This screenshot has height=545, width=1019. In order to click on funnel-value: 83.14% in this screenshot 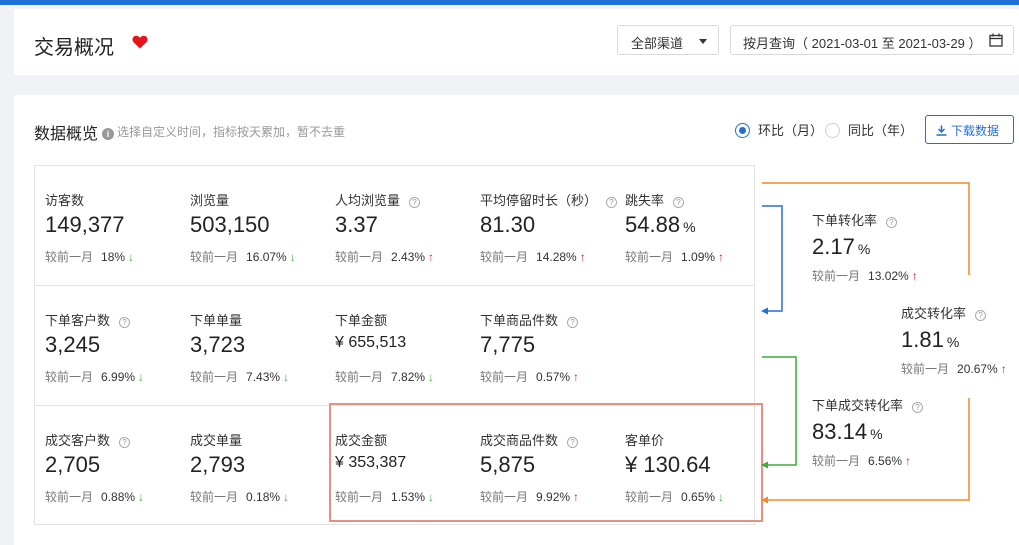, I will do `click(867, 432)`.